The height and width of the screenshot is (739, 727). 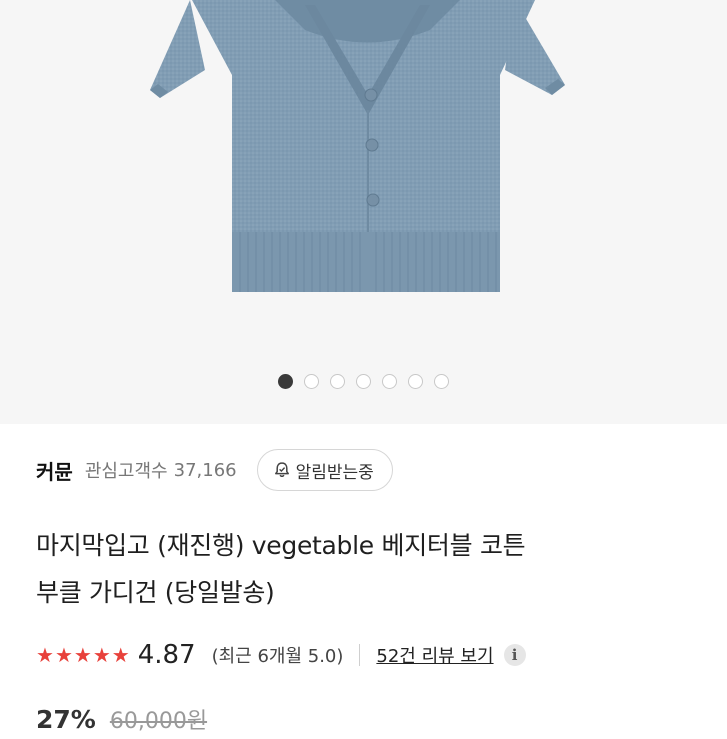 I want to click on discount-rate: 27%, so click(x=66, y=719).